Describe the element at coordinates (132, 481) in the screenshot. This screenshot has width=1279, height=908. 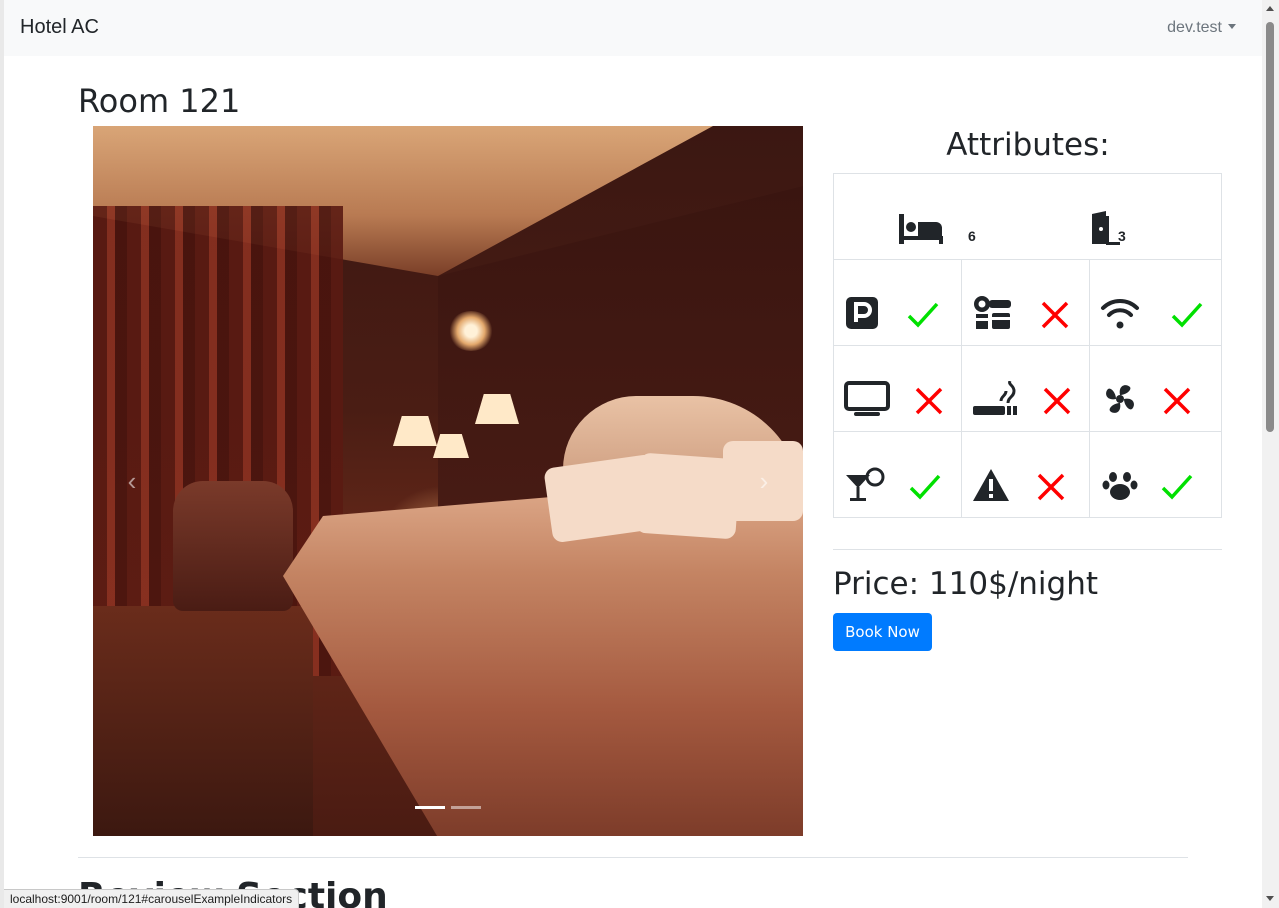
I see `carousel-prev-button: ‹` at that location.